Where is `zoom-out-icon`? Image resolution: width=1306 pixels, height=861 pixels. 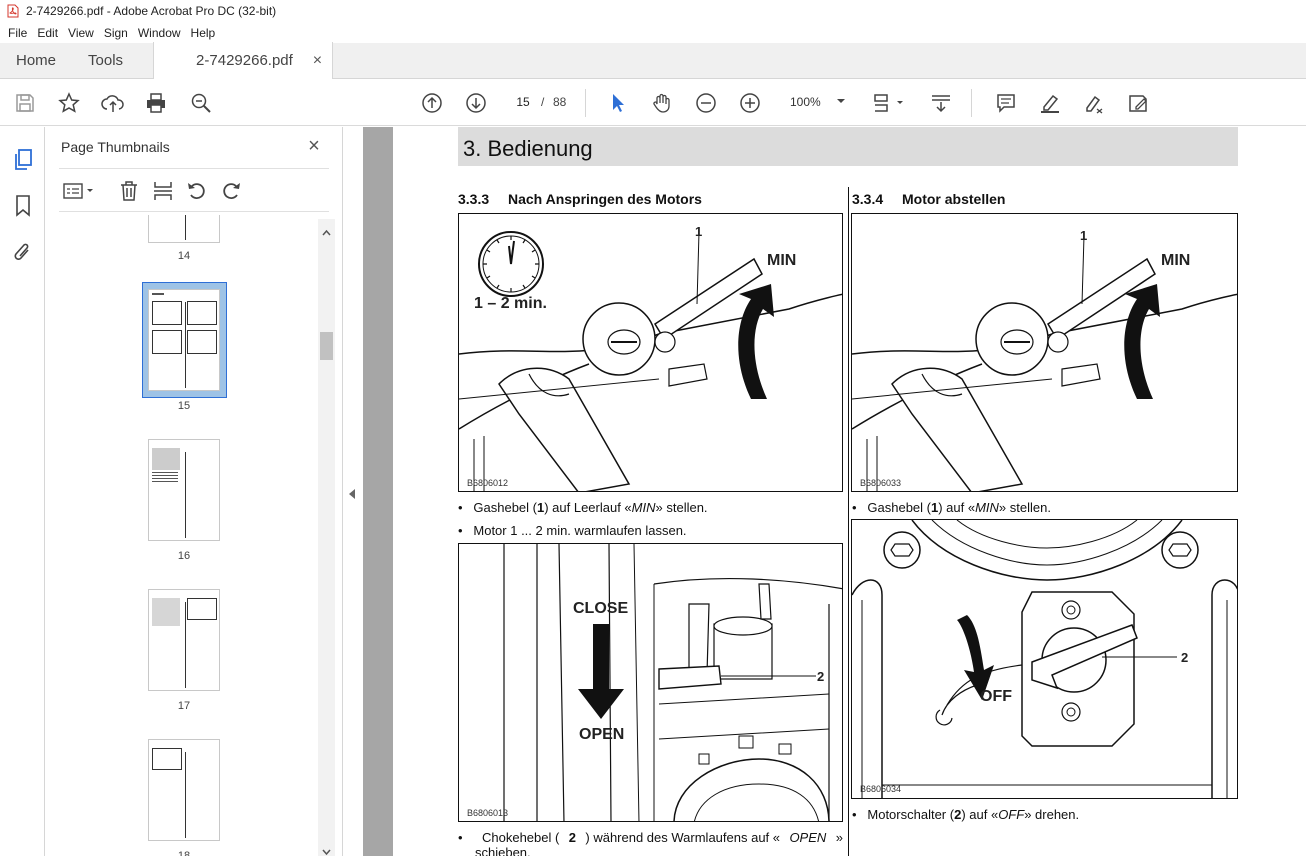 zoom-out-icon is located at coordinates (706, 103).